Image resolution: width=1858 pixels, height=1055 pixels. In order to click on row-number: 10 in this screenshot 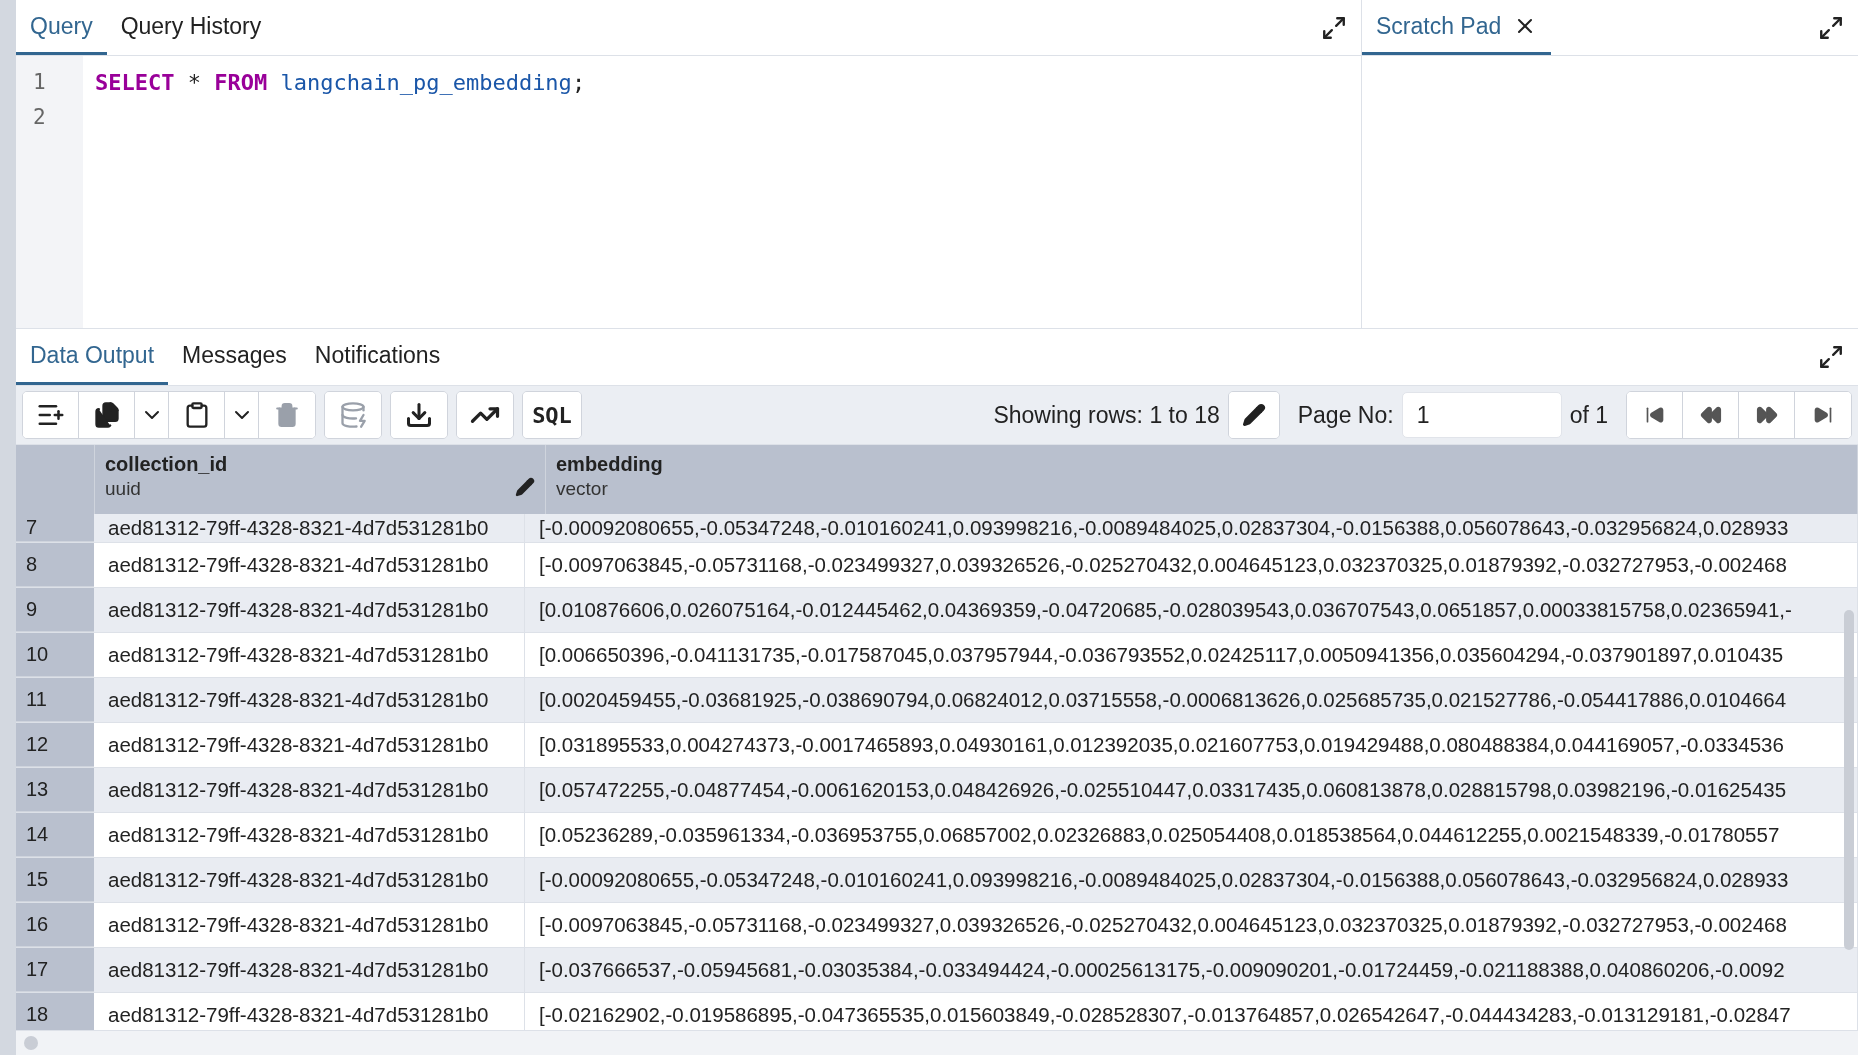, I will do `click(55, 655)`.